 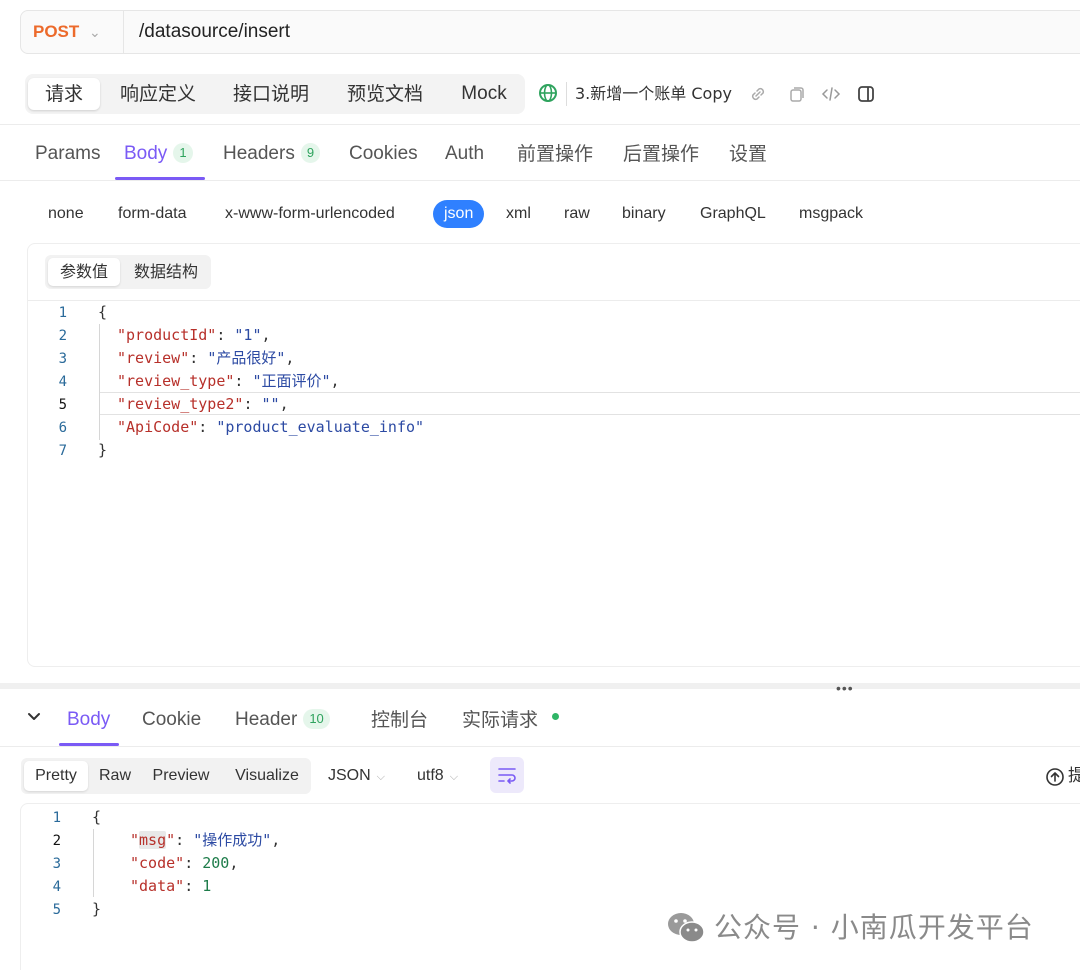 What do you see at coordinates (266, 719) in the screenshot?
I see `response-tab-header-label: Header` at bounding box center [266, 719].